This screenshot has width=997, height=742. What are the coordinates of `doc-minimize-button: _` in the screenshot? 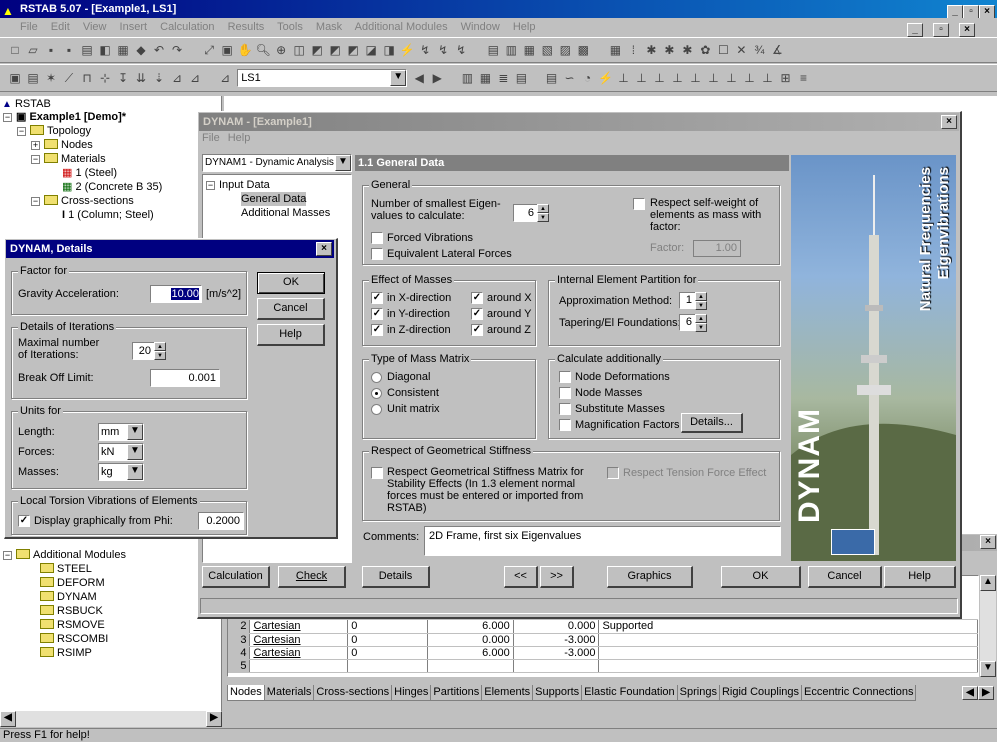 It's located at (915, 30).